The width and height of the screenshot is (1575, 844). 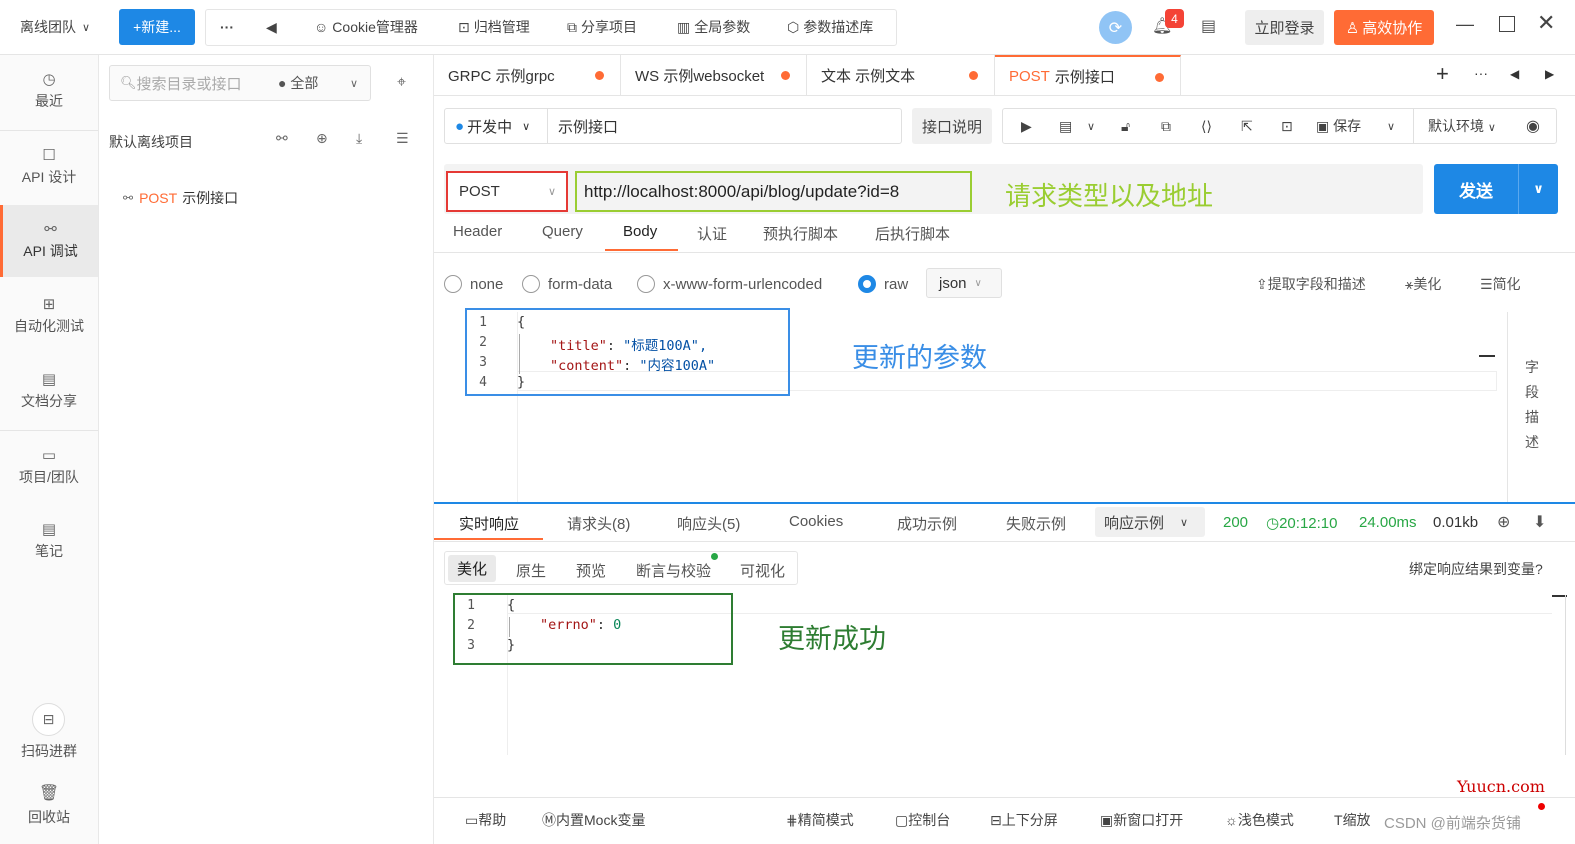 I want to click on sidebar-item-notes: ▤ 笔记, so click(x=49, y=541).